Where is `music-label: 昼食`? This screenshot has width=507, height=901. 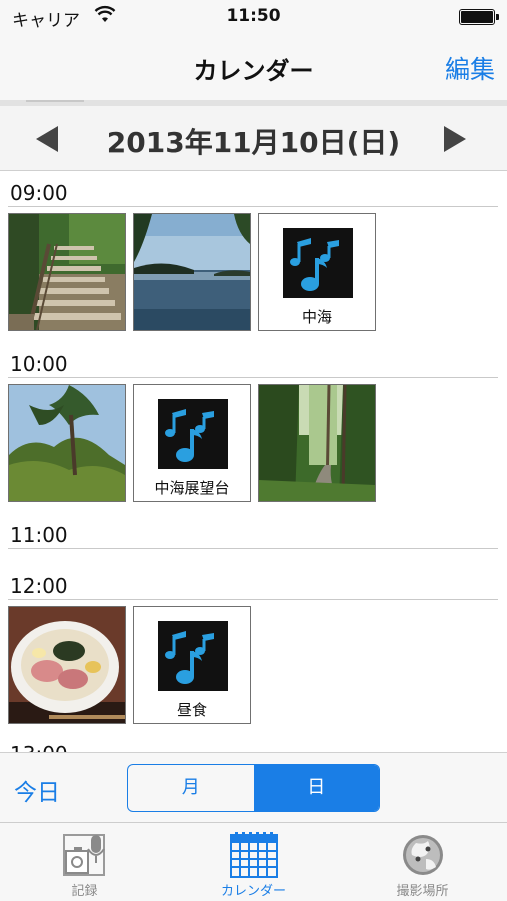 music-label: 昼食 is located at coordinates (191, 710).